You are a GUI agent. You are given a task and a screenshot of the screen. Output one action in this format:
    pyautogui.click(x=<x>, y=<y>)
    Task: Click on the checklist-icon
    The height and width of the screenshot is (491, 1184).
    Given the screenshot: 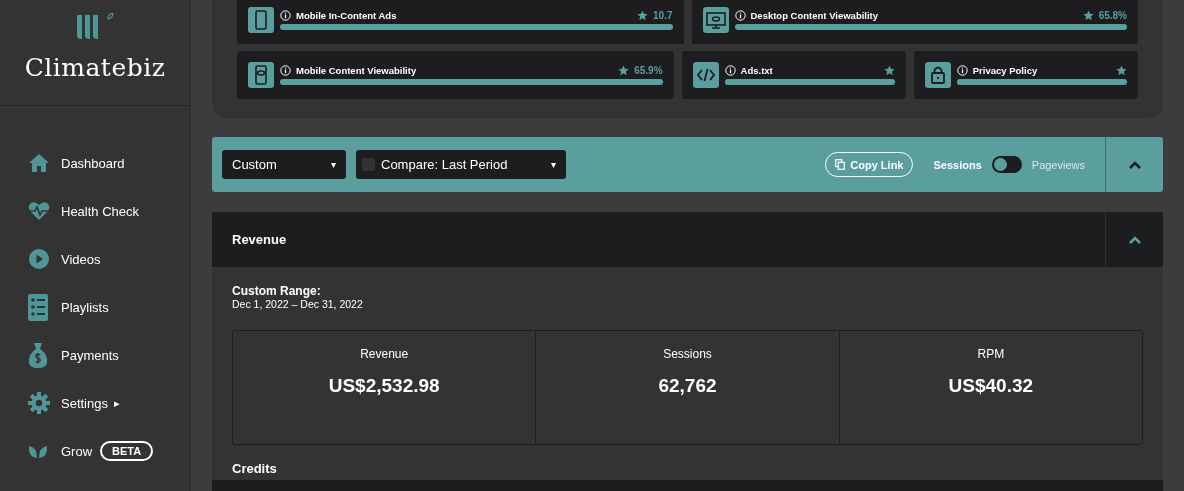 What is the action you would take?
    pyautogui.click(x=38, y=307)
    